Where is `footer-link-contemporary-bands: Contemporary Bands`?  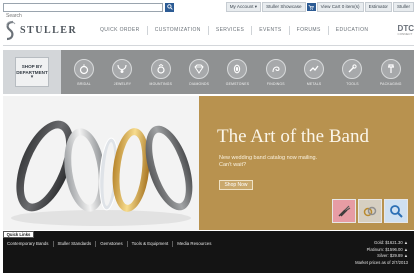
footer-link-contemporary-bands: Contemporary Bands is located at coordinates (30, 244).